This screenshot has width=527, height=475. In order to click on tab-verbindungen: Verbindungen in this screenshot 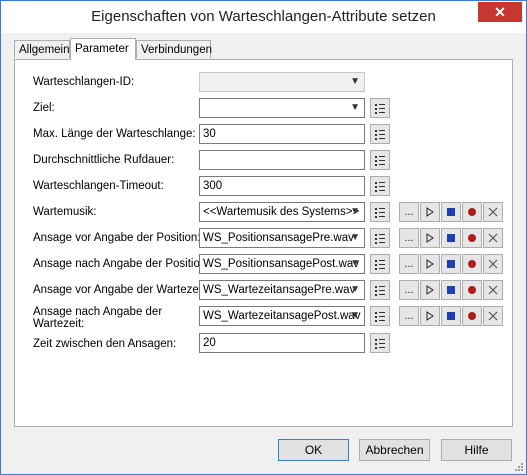, I will do `click(174, 49)`.